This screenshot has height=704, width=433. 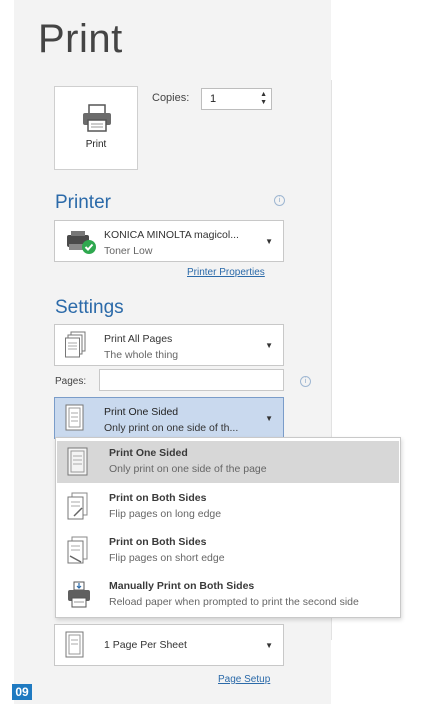 I want to click on step-badge: 09, so click(x=22, y=692).